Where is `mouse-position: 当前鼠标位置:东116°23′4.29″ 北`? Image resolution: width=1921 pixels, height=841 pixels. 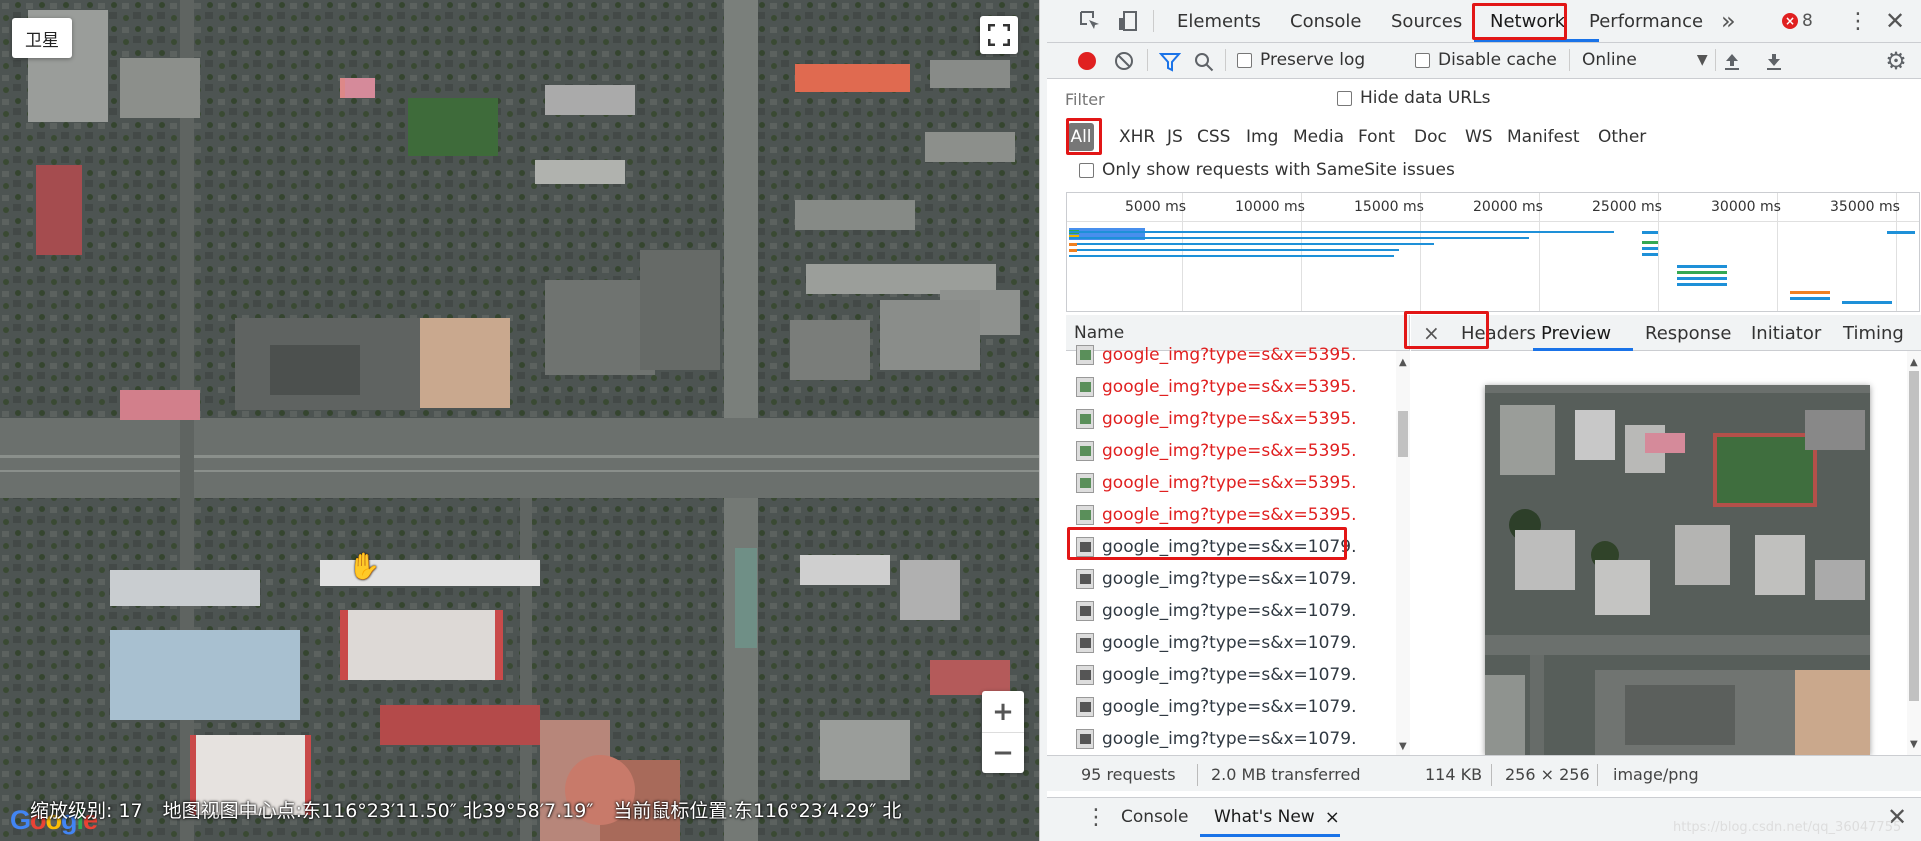
mouse-position: 当前鼠标位置:东116°23′4.29″ 北 is located at coordinates (757, 810).